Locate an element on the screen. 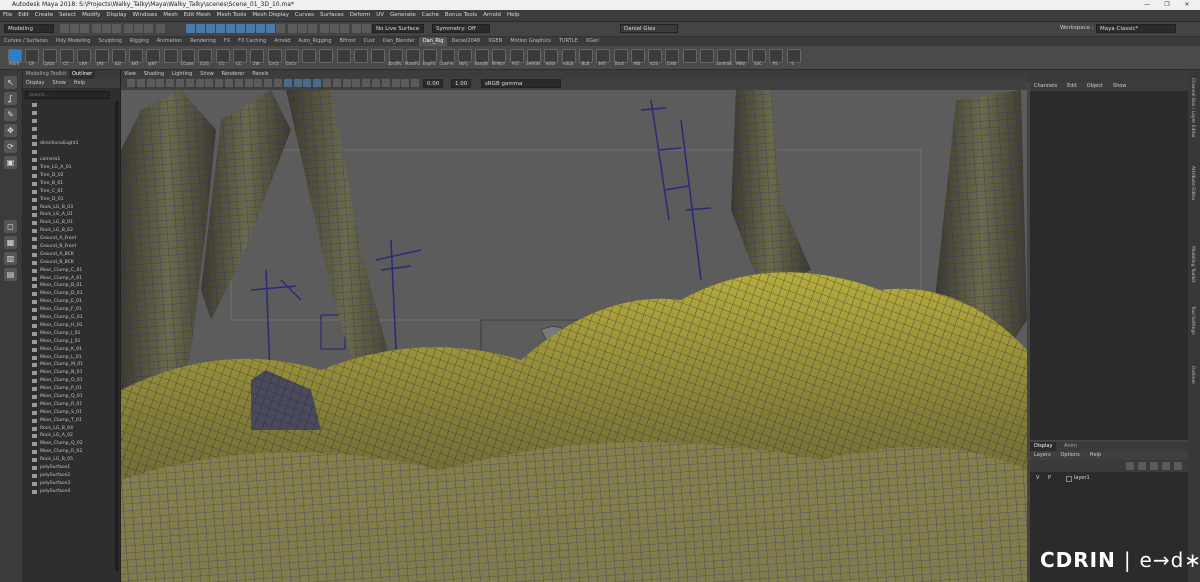 This screenshot has height=582, width=1200. outliner-item: Moss_Clump_I_01 is located at coordinates (69, 334).